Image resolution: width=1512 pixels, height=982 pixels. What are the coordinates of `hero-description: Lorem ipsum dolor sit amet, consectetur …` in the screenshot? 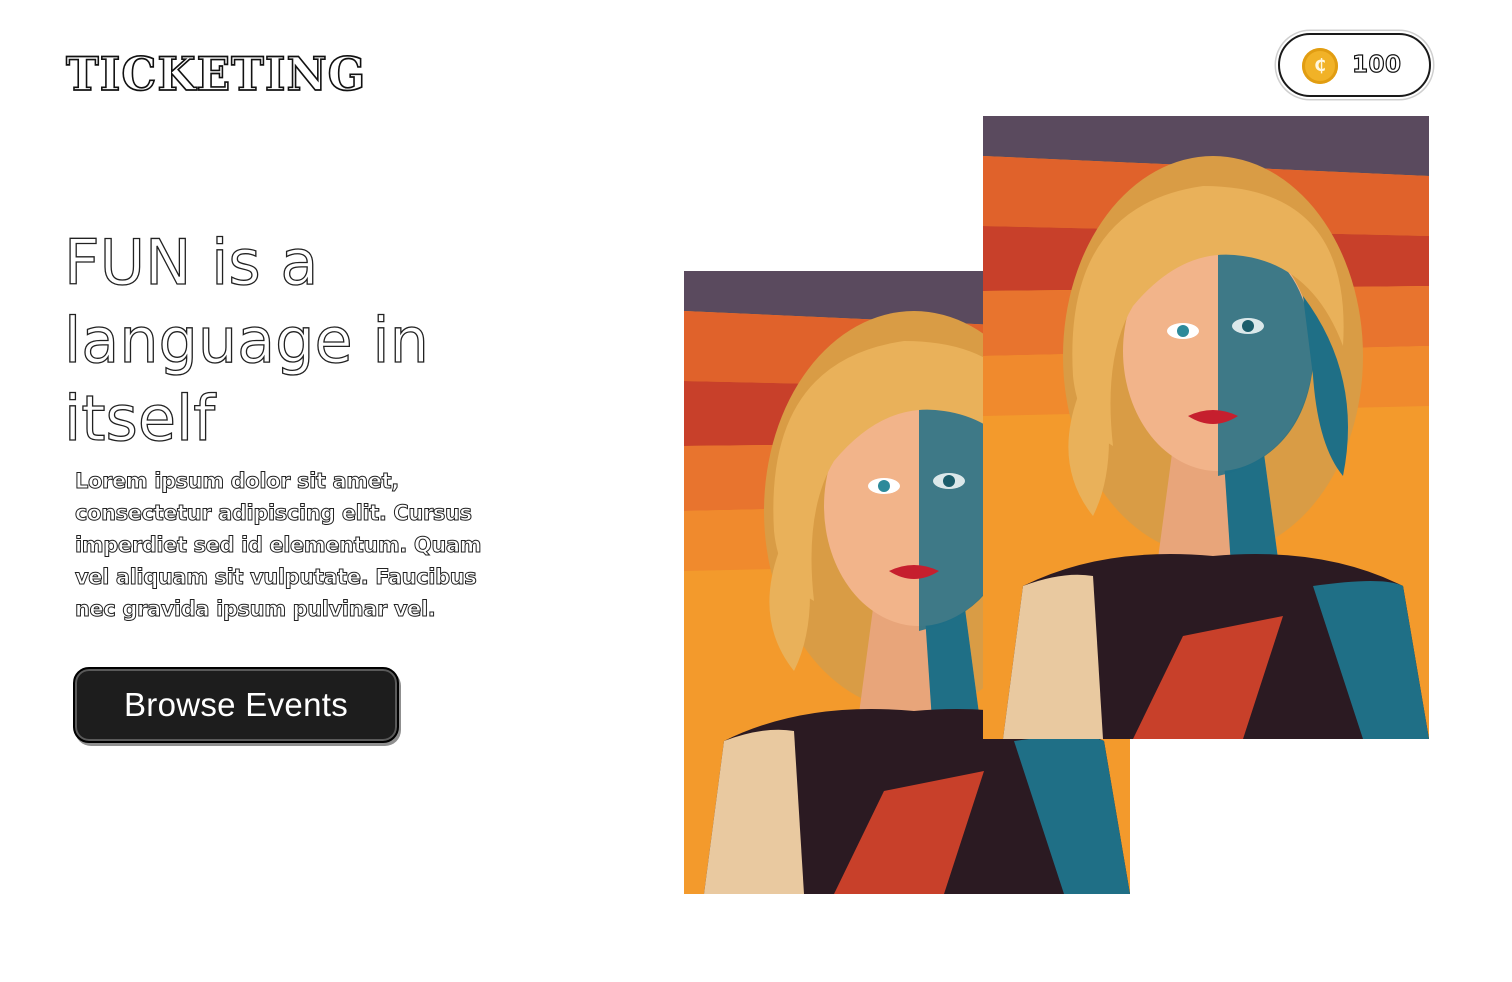 It's located at (279, 545).